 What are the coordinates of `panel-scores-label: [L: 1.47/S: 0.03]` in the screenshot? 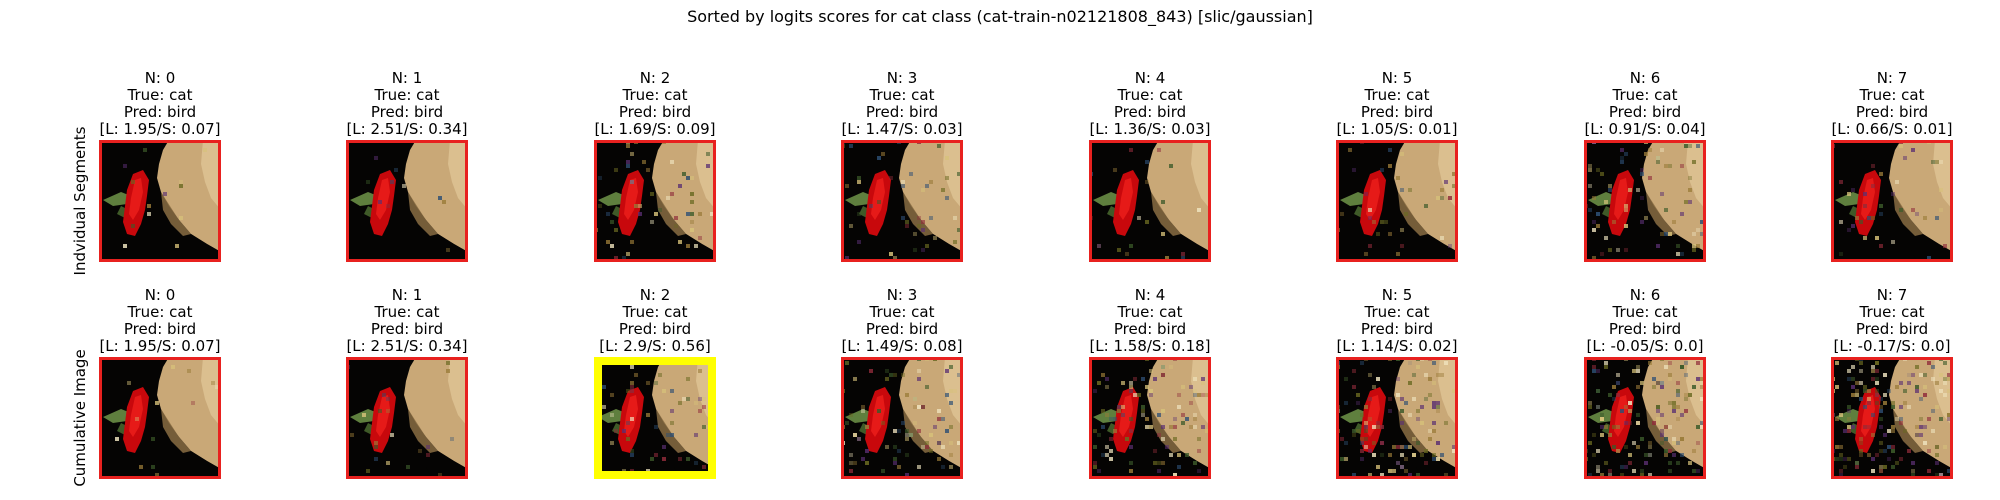 It's located at (901, 129).